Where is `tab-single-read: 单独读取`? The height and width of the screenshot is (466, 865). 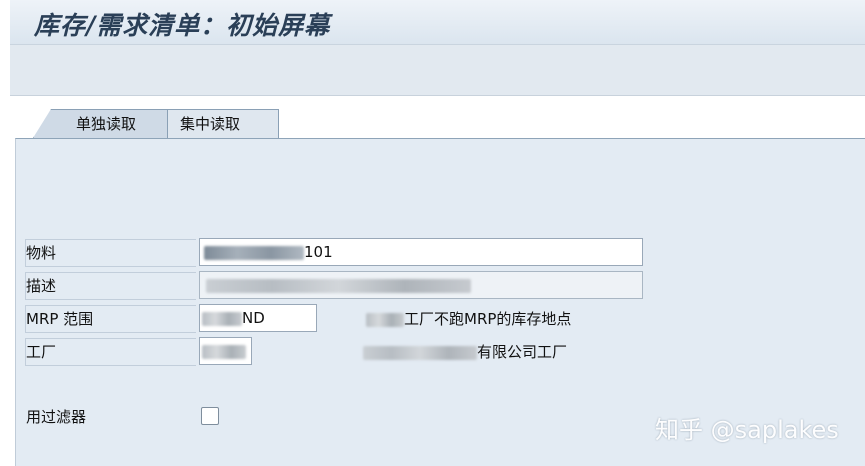 tab-single-read: 单独读取 is located at coordinates (101, 123).